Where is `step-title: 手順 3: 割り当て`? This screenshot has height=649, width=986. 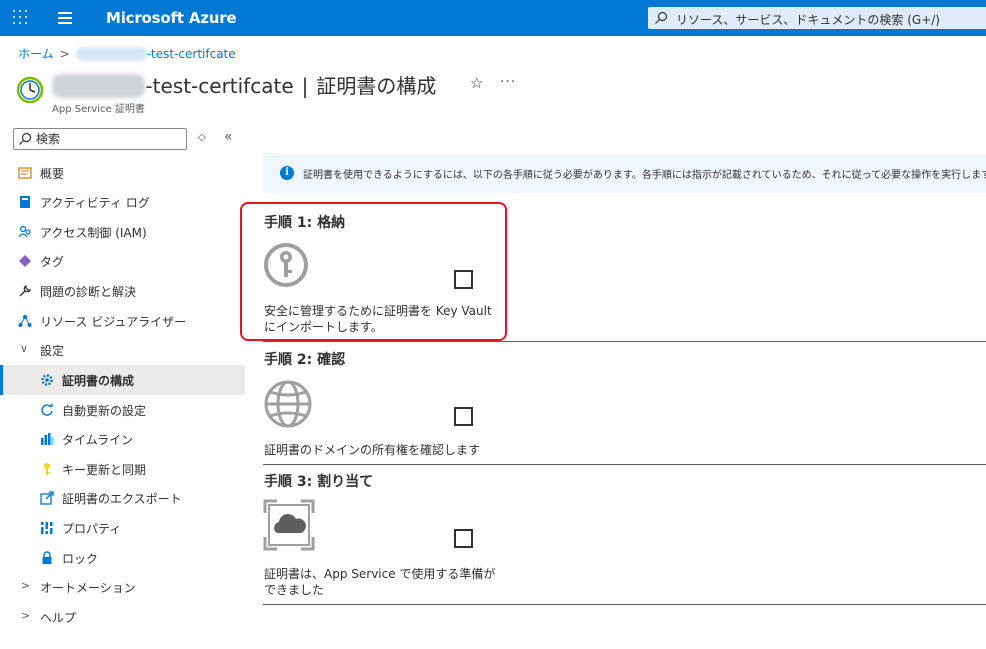
step-title: 手順 3: 割り当て is located at coordinates (319, 482).